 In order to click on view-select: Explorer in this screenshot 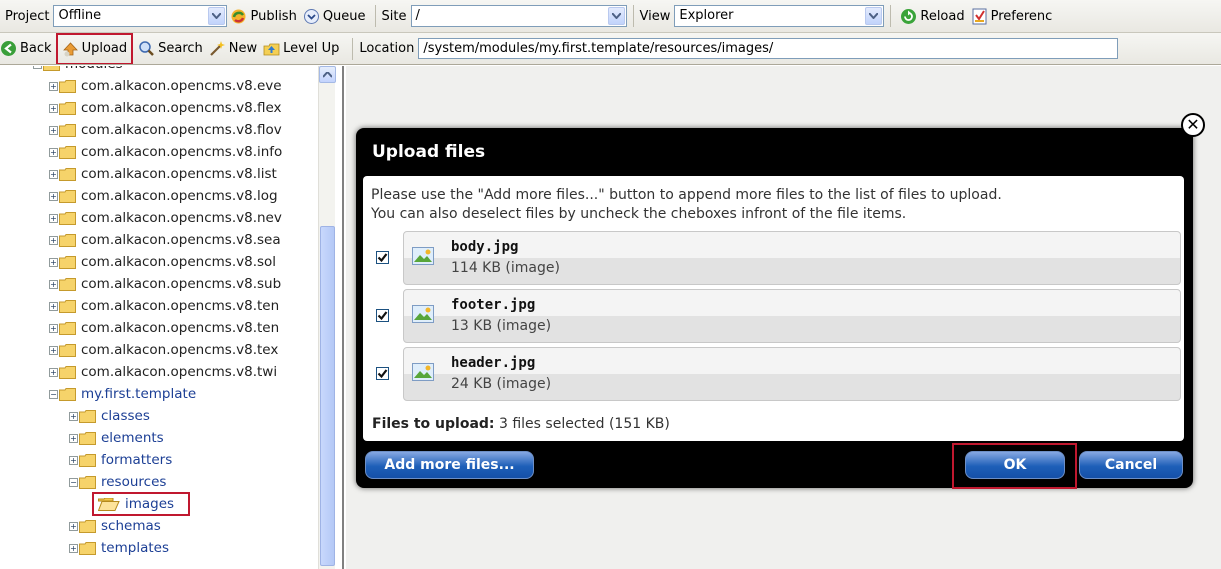, I will do `click(779, 16)`.